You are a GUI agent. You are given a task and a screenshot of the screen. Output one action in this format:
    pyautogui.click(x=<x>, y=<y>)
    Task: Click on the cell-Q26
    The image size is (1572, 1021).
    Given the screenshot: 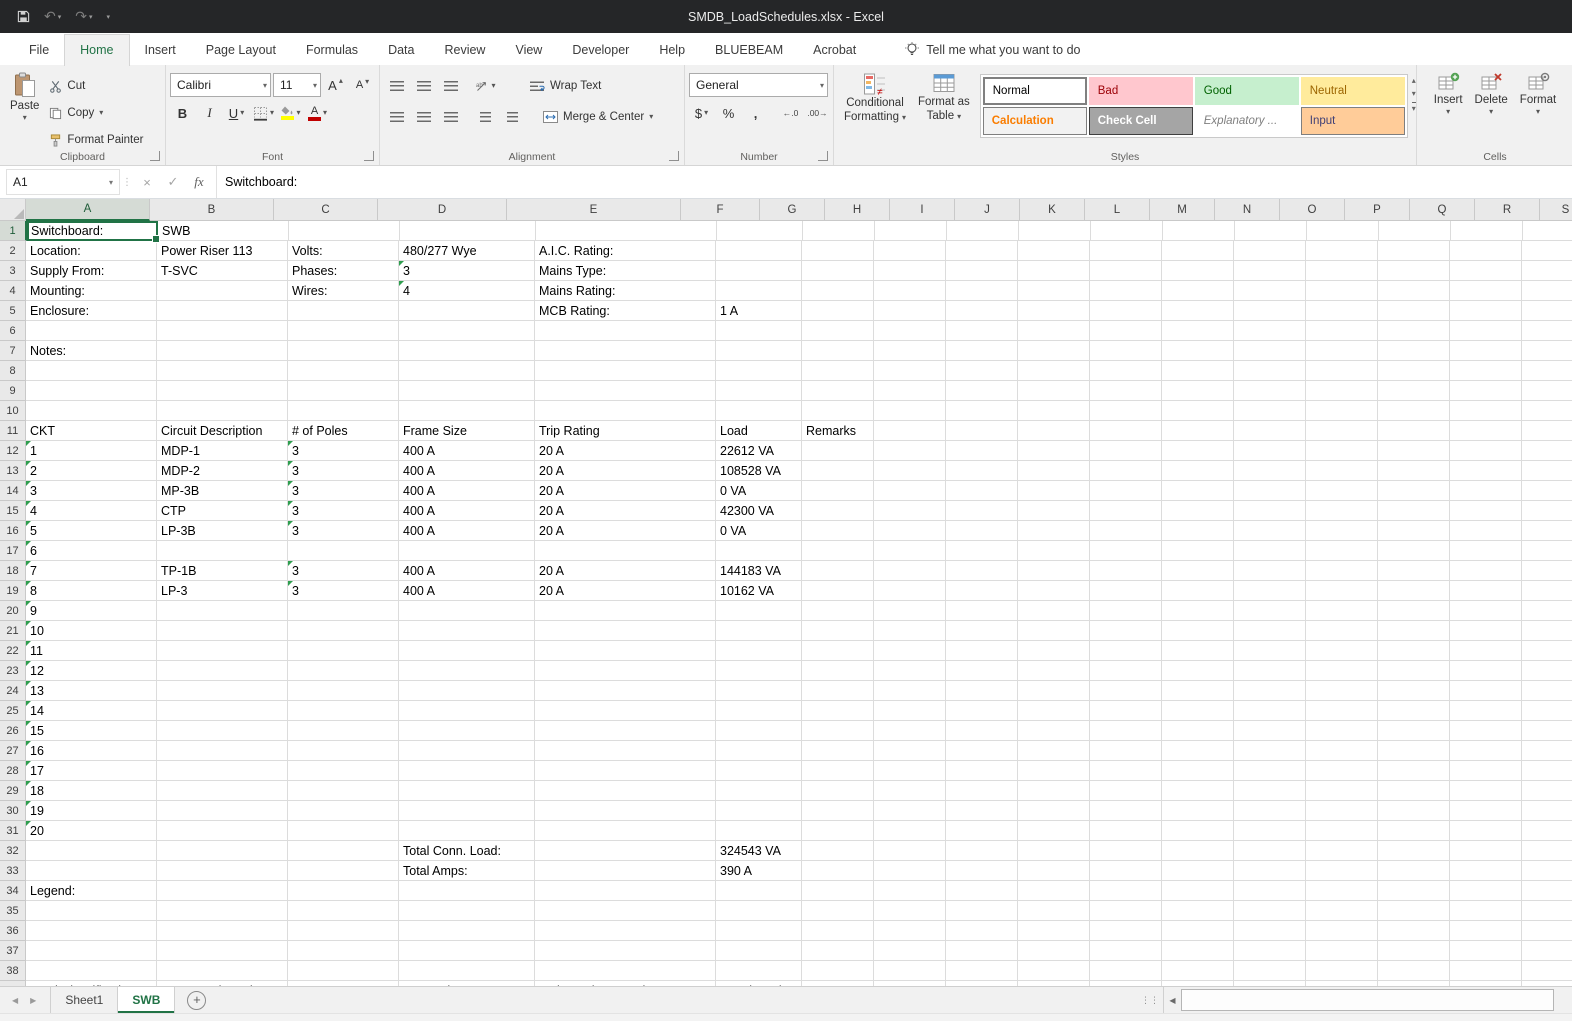 What is the action you would take?
    pyautogui.click(x=1547, y=731)
    